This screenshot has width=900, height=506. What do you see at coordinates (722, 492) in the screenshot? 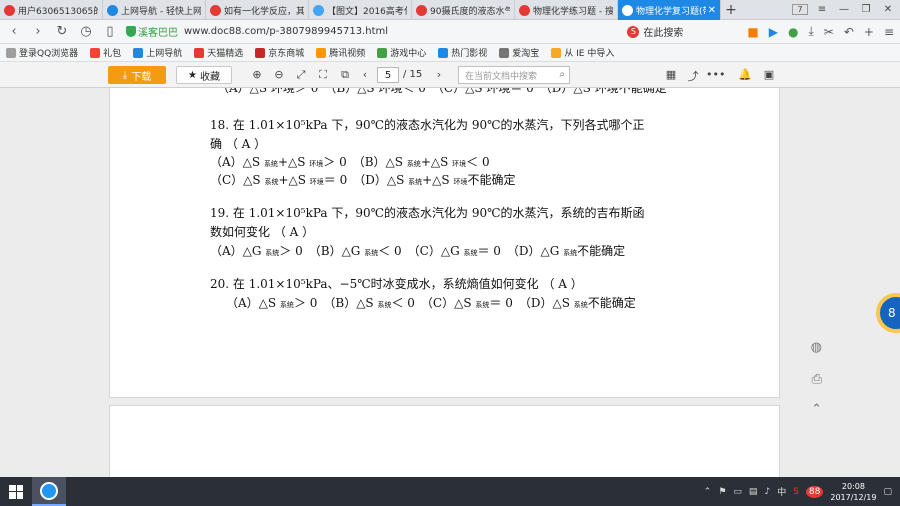
I see `flag-icon: ⚑` at bounding box center [722, 492].